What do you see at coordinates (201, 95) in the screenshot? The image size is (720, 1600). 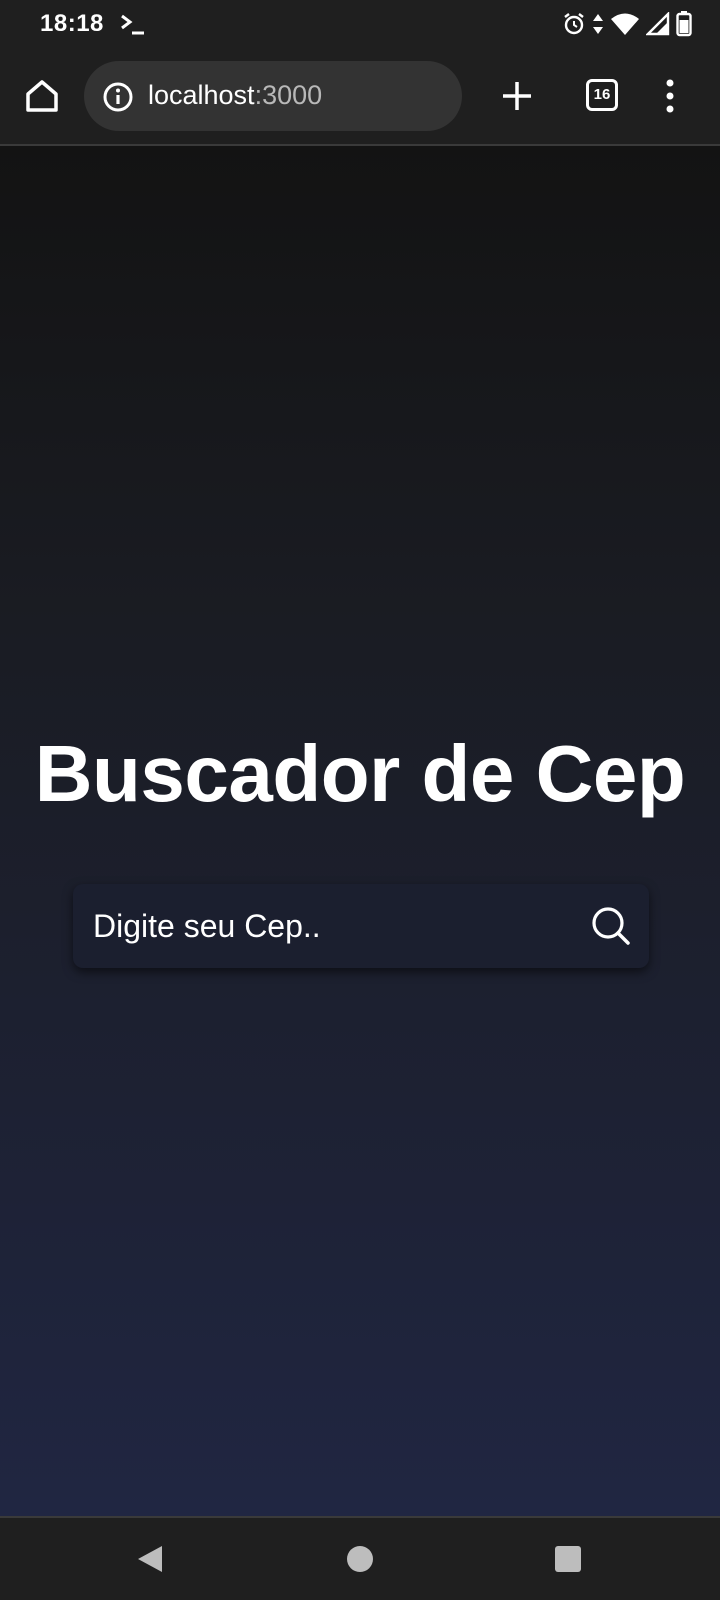 I see `url-host: localhost` at bounding box center [201, 95].